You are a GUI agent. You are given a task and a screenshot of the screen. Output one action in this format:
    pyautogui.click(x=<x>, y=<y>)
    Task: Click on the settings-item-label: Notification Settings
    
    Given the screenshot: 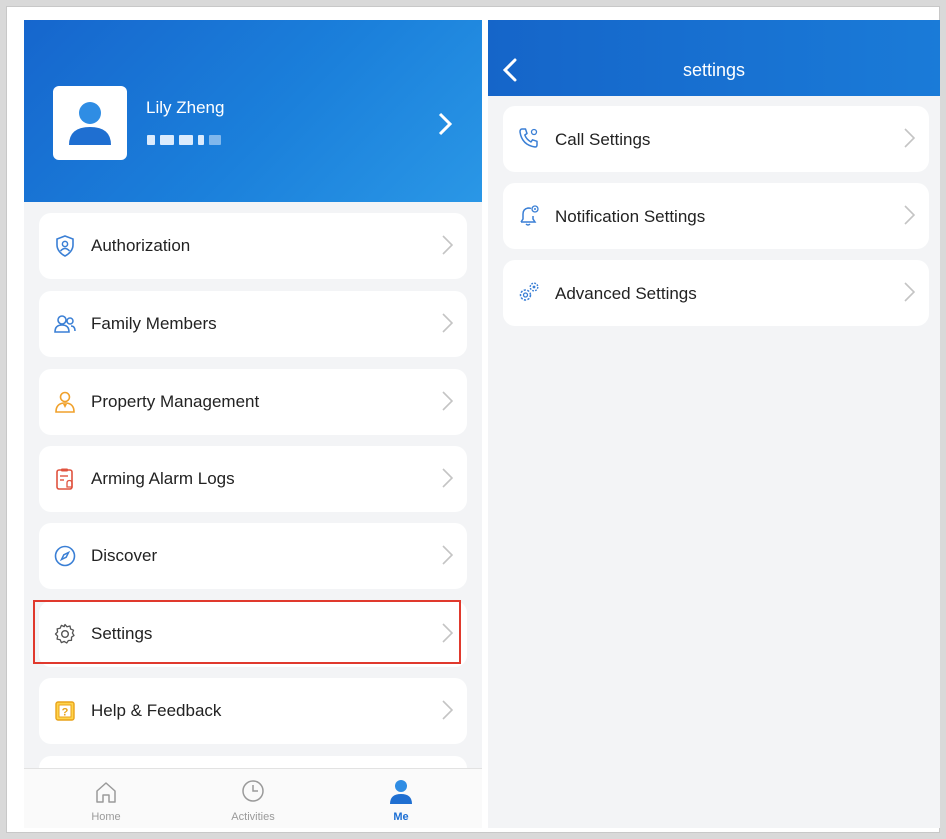 What is the action you would take?
    pyautogui.click(x=630, y=216)
    